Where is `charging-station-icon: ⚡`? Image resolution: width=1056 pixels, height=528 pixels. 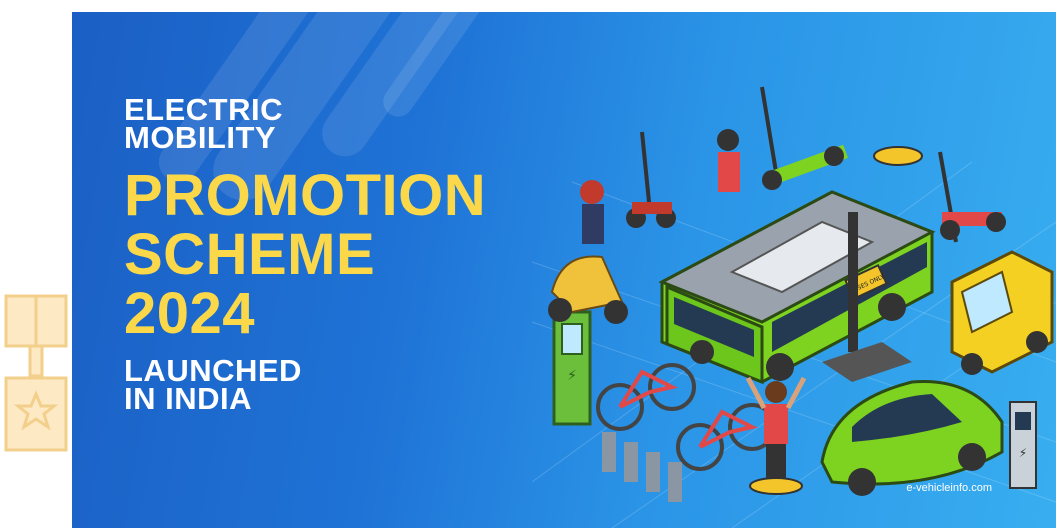 charging-station-icon: ⚡ is located at coordinates (572, 368).